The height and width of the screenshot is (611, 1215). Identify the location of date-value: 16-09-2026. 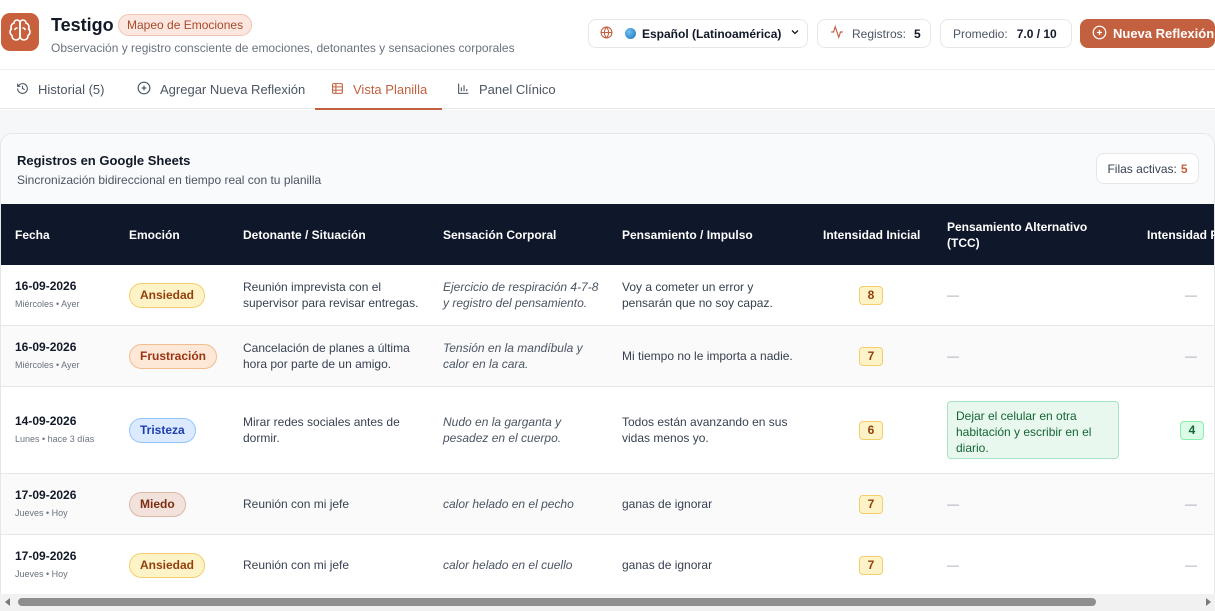
(46, 286).